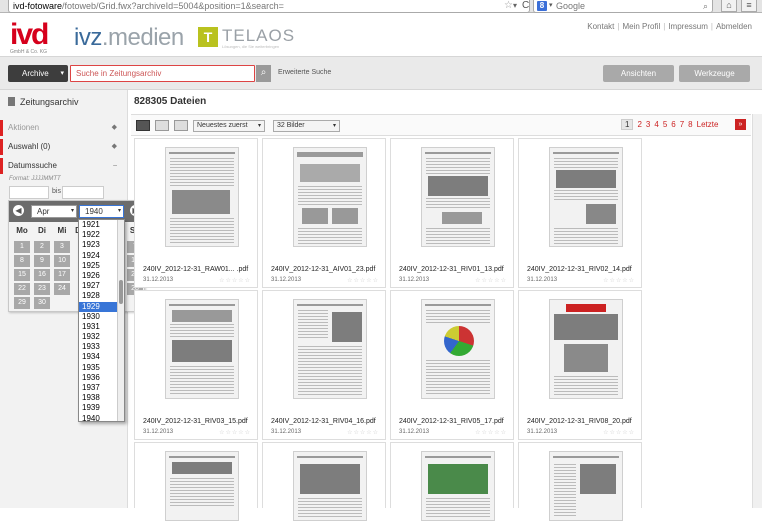 The width and height of the screenshot is (762, 521). What do you see at coordinates (525, 6) in the screenshot?
I see `reload-icon: C` at bounding box center [525, 6].